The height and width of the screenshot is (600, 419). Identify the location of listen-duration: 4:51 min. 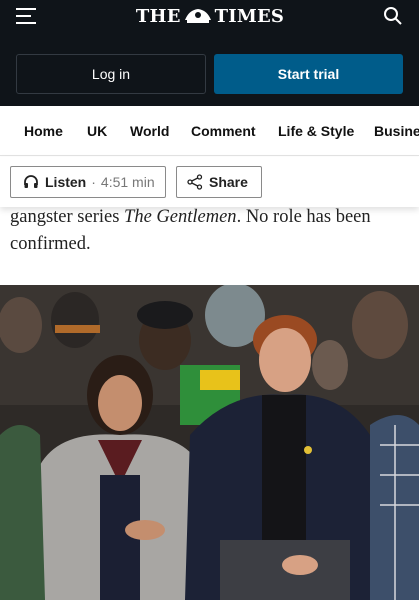
(127, 182).